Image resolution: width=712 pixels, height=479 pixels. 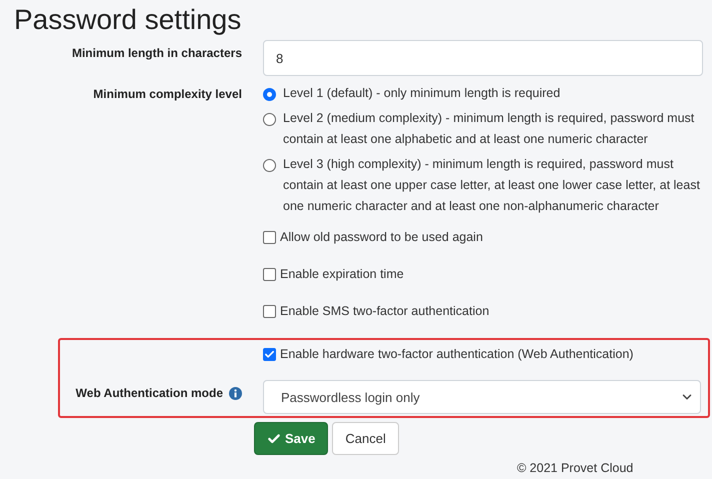 What do you see at coordinates (291, 438) in the screenshot?
I see `save-button: Save` at bounding box center [291, 438].